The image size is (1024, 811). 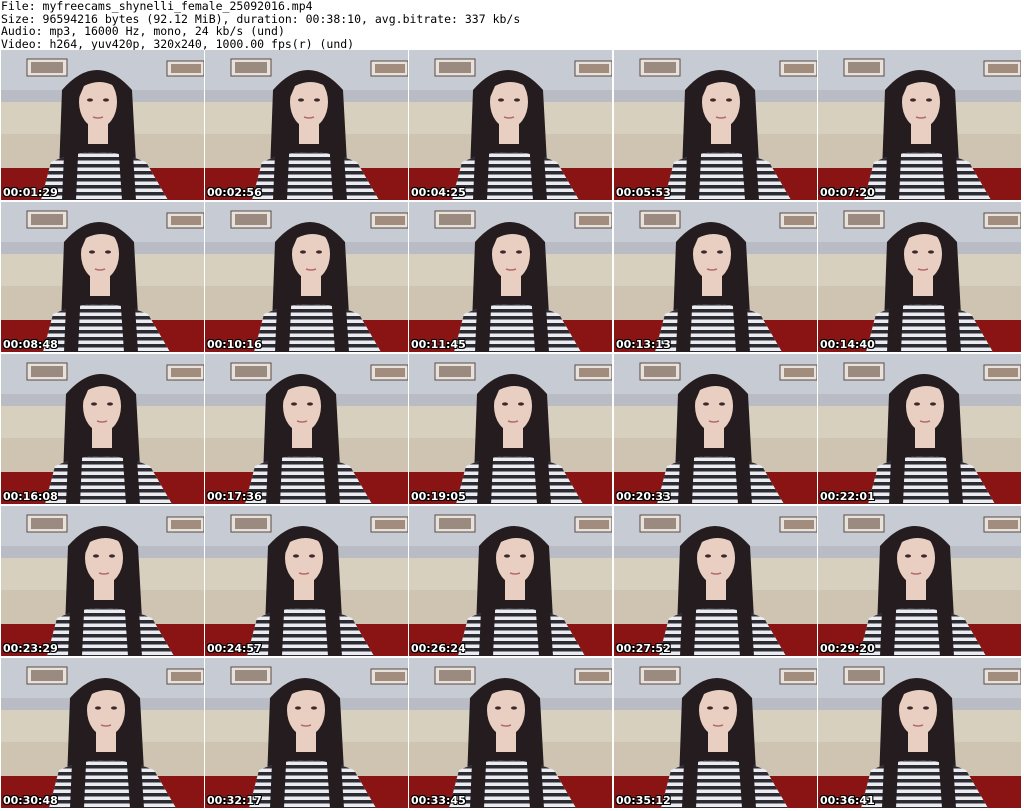 What do you see at coordinates (847, 800) in the screenshot?
I see `thumbnail-timestamp: 00:36:41` at bounding box center [847, 800].